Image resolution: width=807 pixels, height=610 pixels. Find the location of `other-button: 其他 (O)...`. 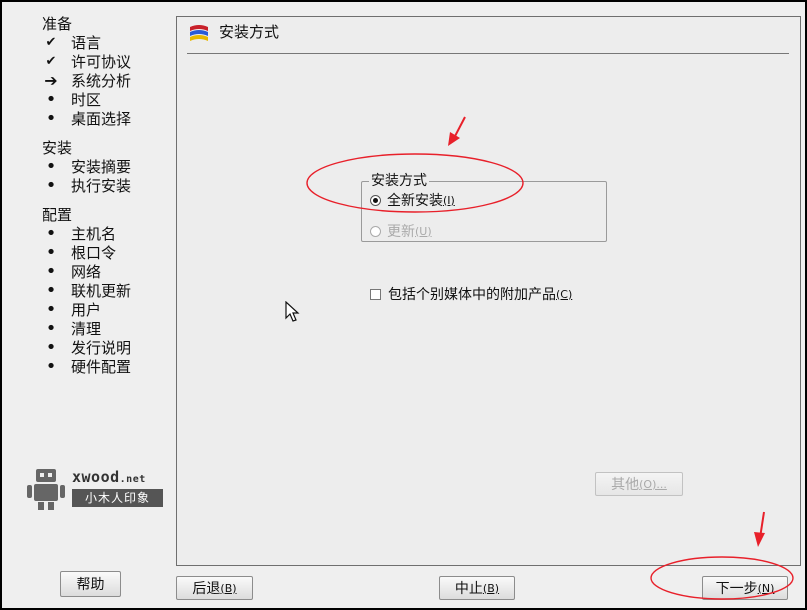

other-button: 其他 (O)... is located at coordinates (639, 484).